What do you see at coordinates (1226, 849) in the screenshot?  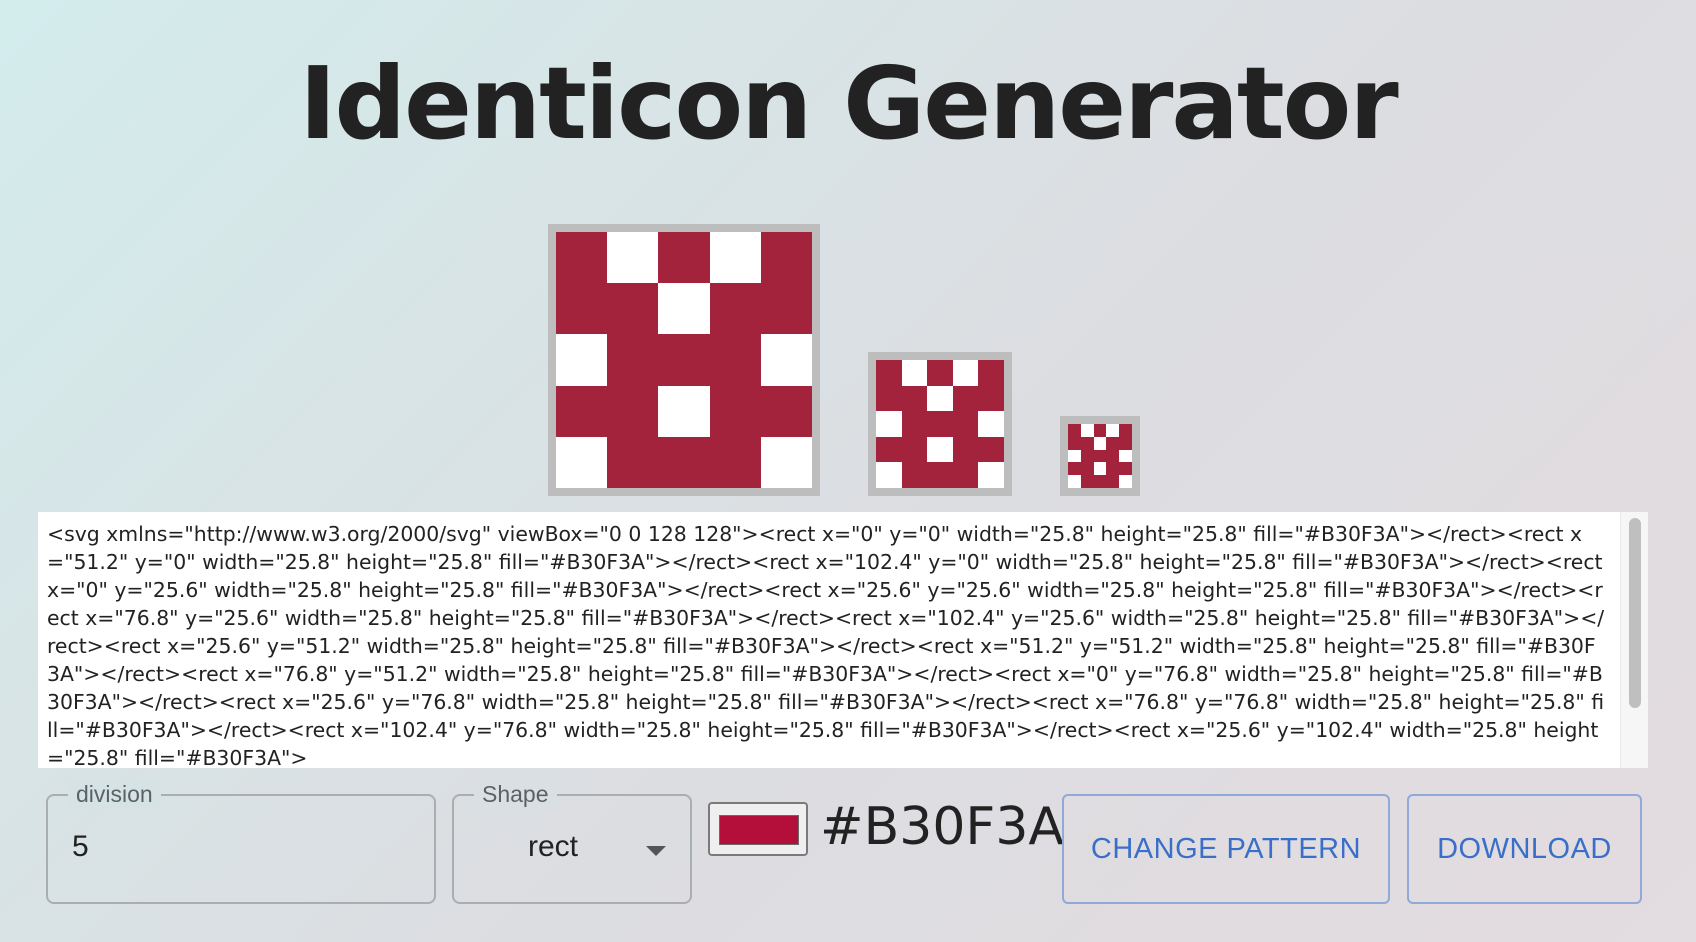 I see `change-pattern-button: CHANGE PATTERN` at bounding box center [1226, 849].